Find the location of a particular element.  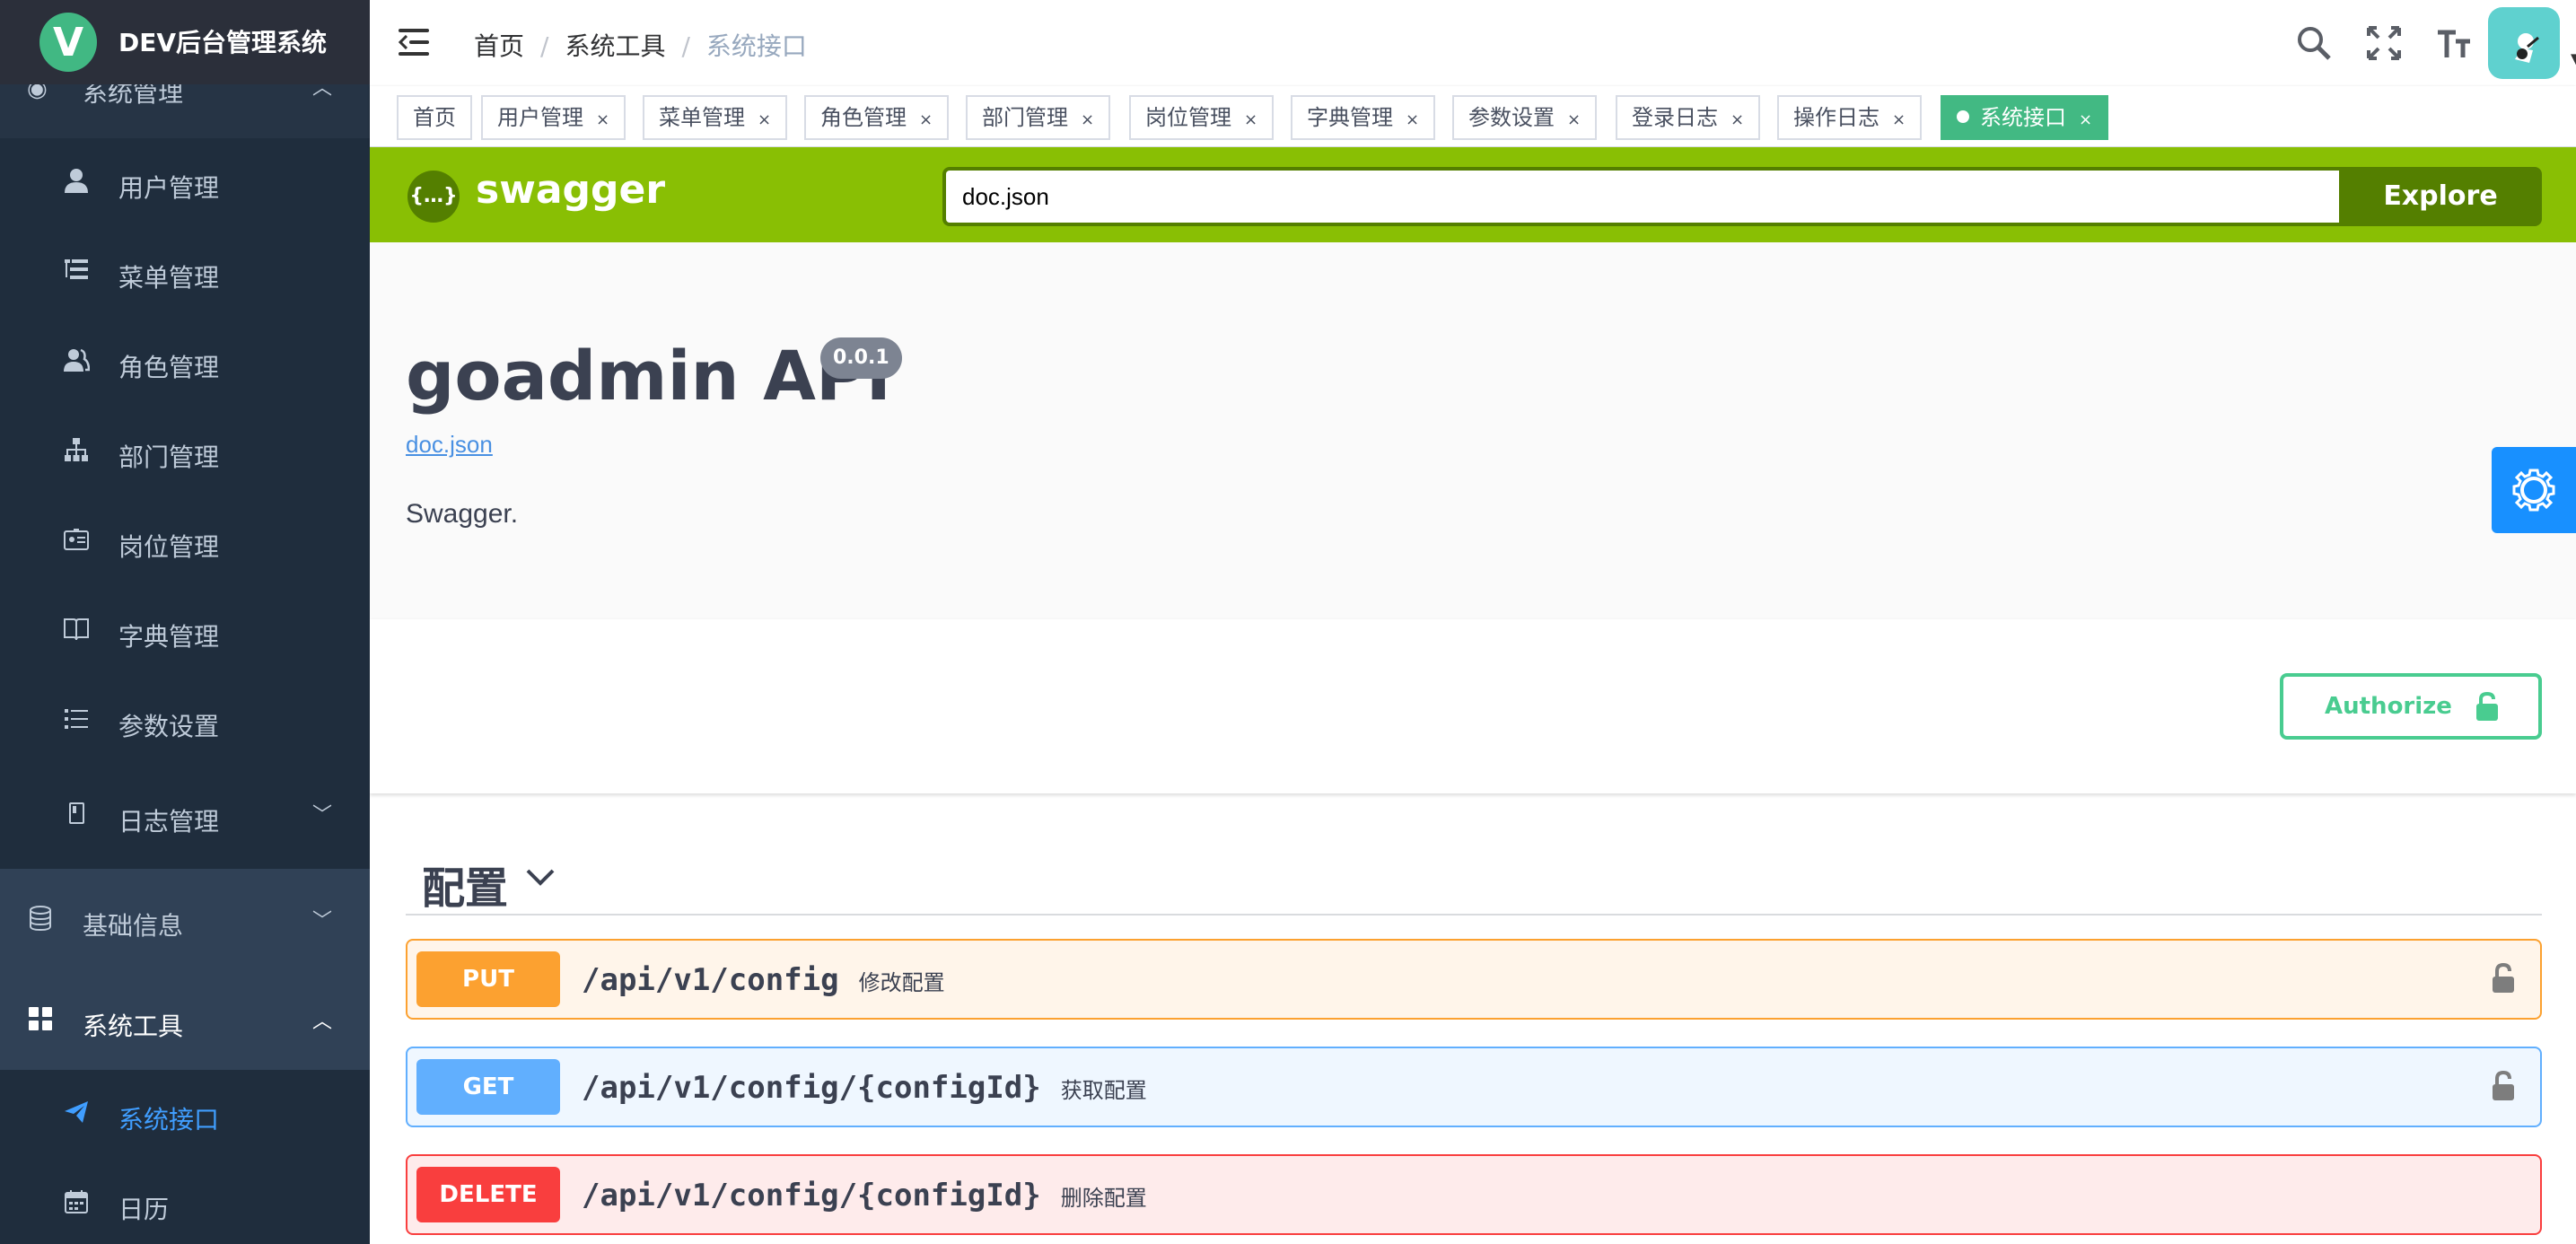

sidebar-item-users: 用户管理 is located at coordinates (185, 183).